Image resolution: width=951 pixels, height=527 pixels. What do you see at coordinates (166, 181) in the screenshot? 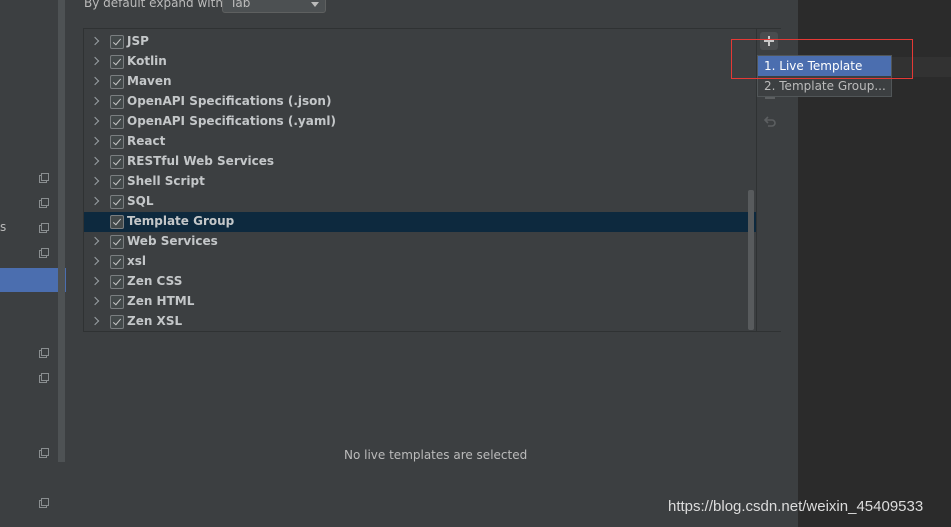
I see `group-label: Shell Script` at bounding box center [166, 181].